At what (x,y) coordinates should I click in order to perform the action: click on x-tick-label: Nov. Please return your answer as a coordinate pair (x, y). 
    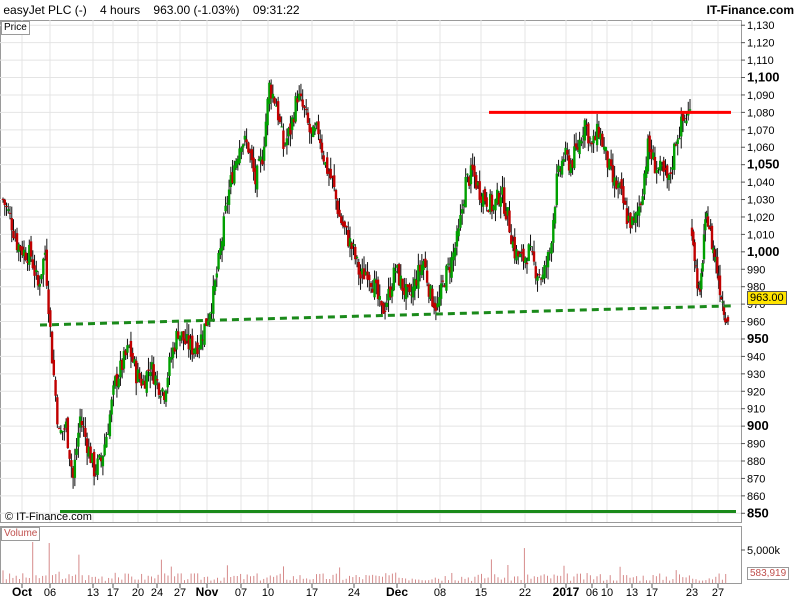
    Looking at the image, I should click on (207, 592).